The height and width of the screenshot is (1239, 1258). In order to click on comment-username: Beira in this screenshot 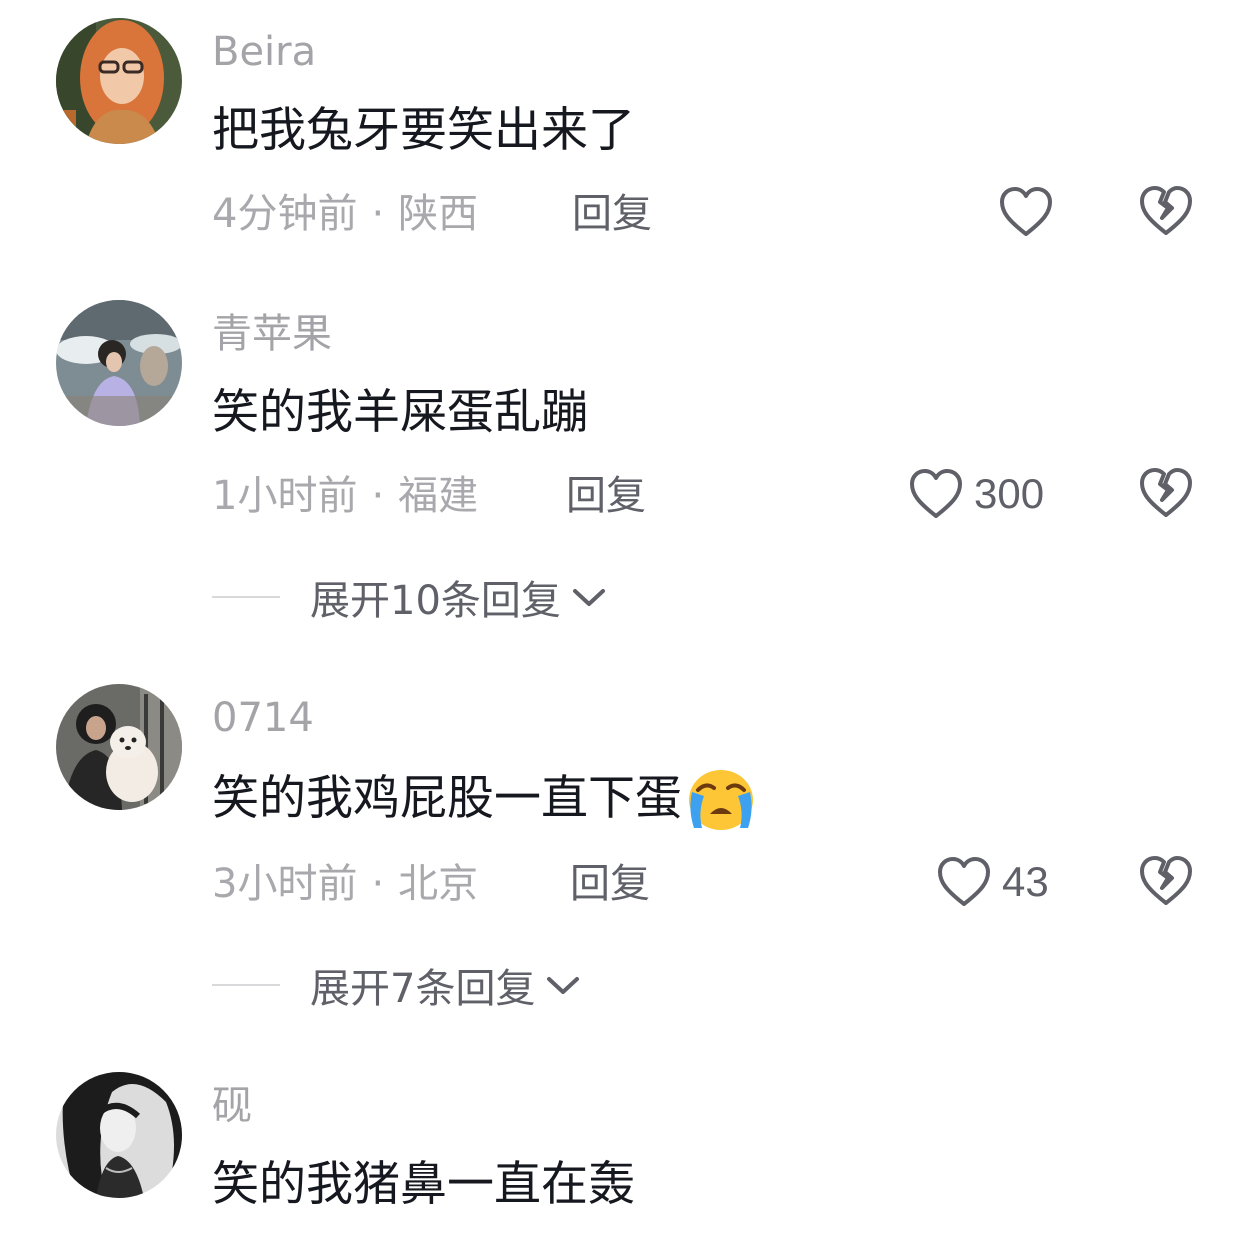, I will do `click(264, 52)`.